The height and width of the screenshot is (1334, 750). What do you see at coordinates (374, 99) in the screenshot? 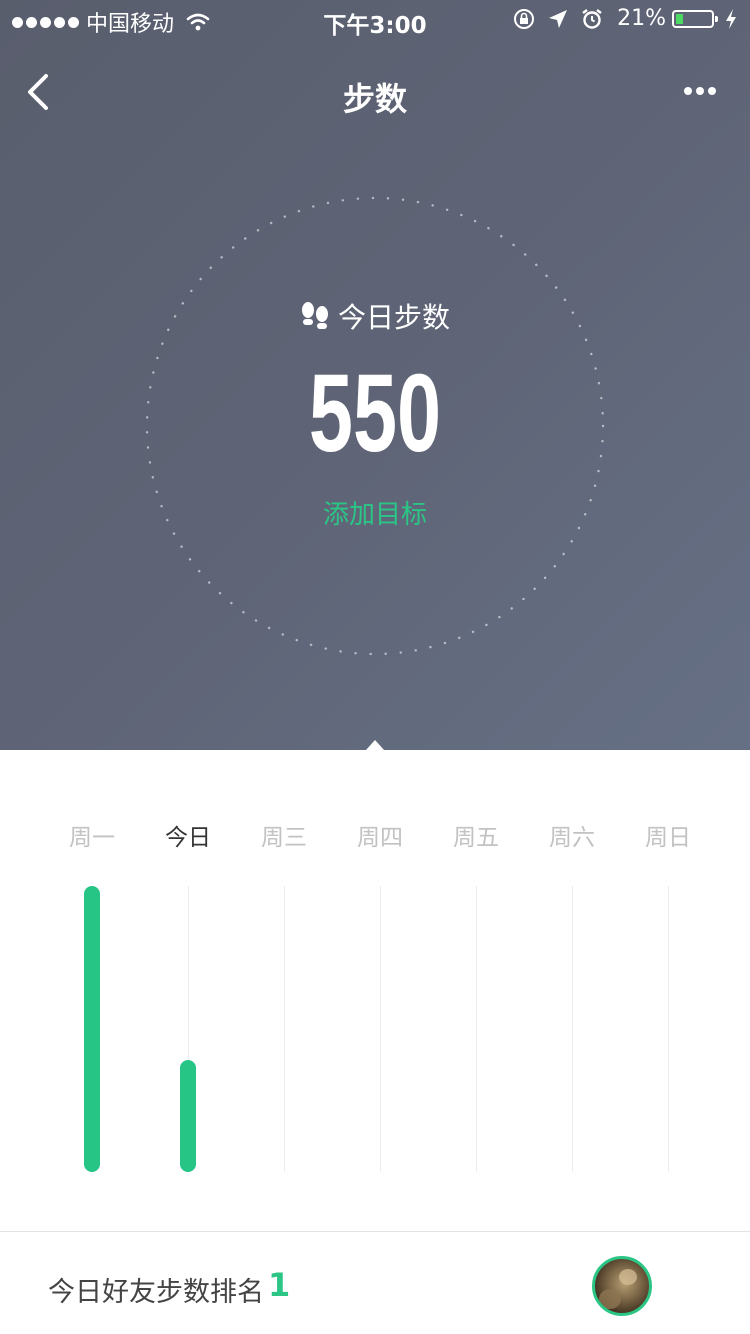
I see `page-title: 步数` at bounding box center [374, 99].